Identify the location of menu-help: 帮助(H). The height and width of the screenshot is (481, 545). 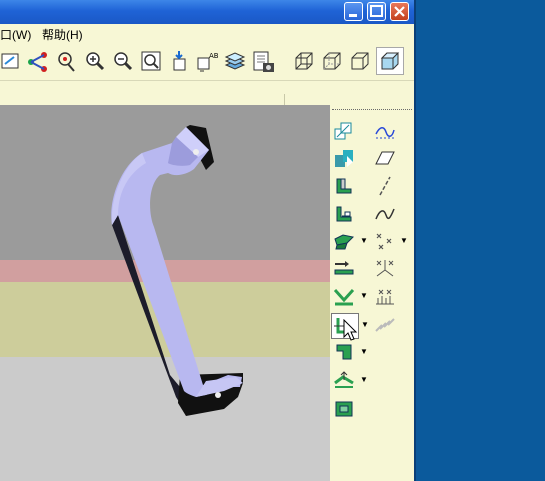
(62, 34).